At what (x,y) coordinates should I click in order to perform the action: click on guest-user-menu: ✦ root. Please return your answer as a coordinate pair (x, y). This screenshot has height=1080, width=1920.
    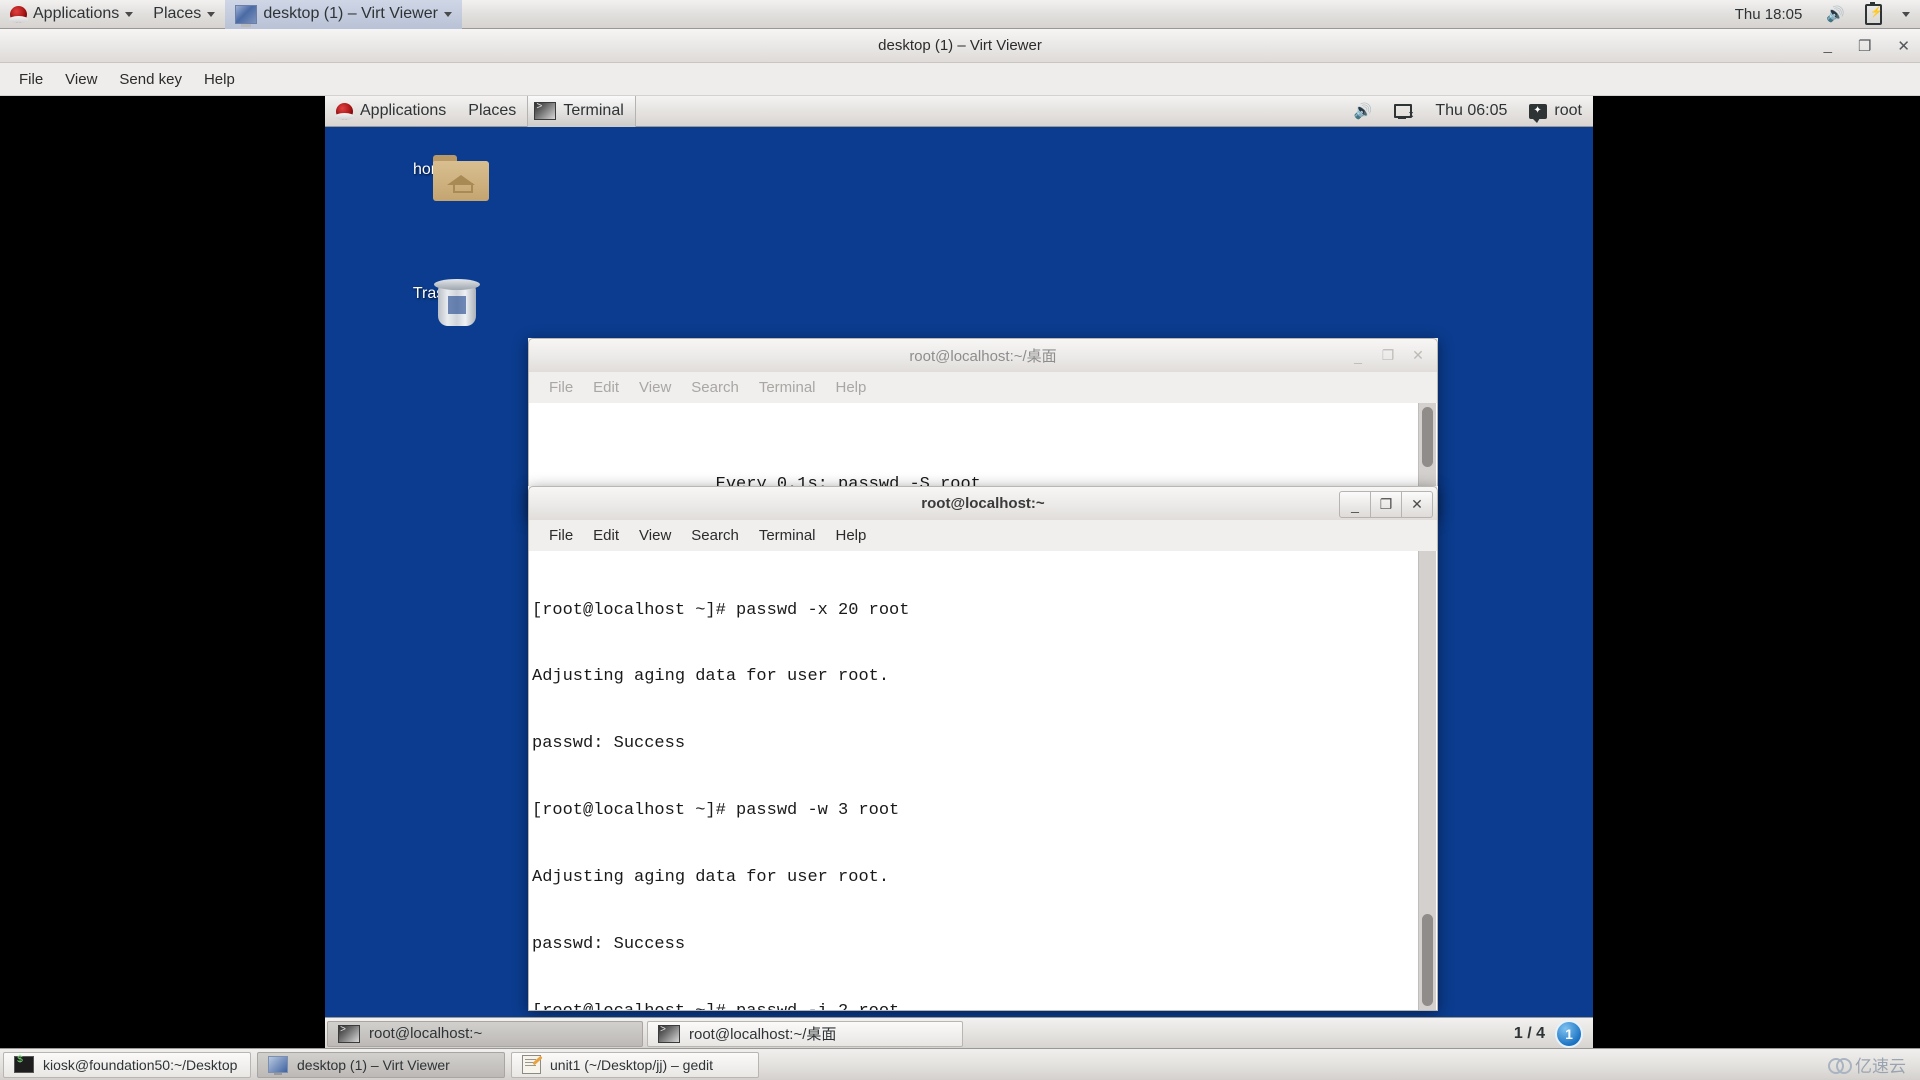
    Looking at the image, I should click on (1555, 111).